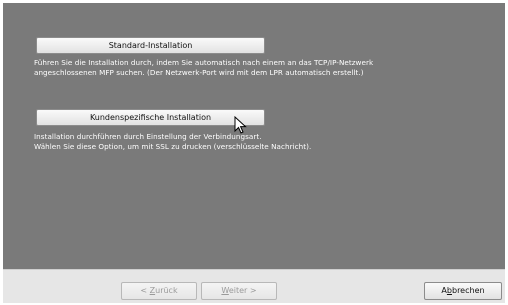 The height and width of the screenshot is (305, 508). What do you see at coordinates (468, 290) in the screenshot?
I see `cancel-button-rest: brechen` at bounding box center [468, 290].